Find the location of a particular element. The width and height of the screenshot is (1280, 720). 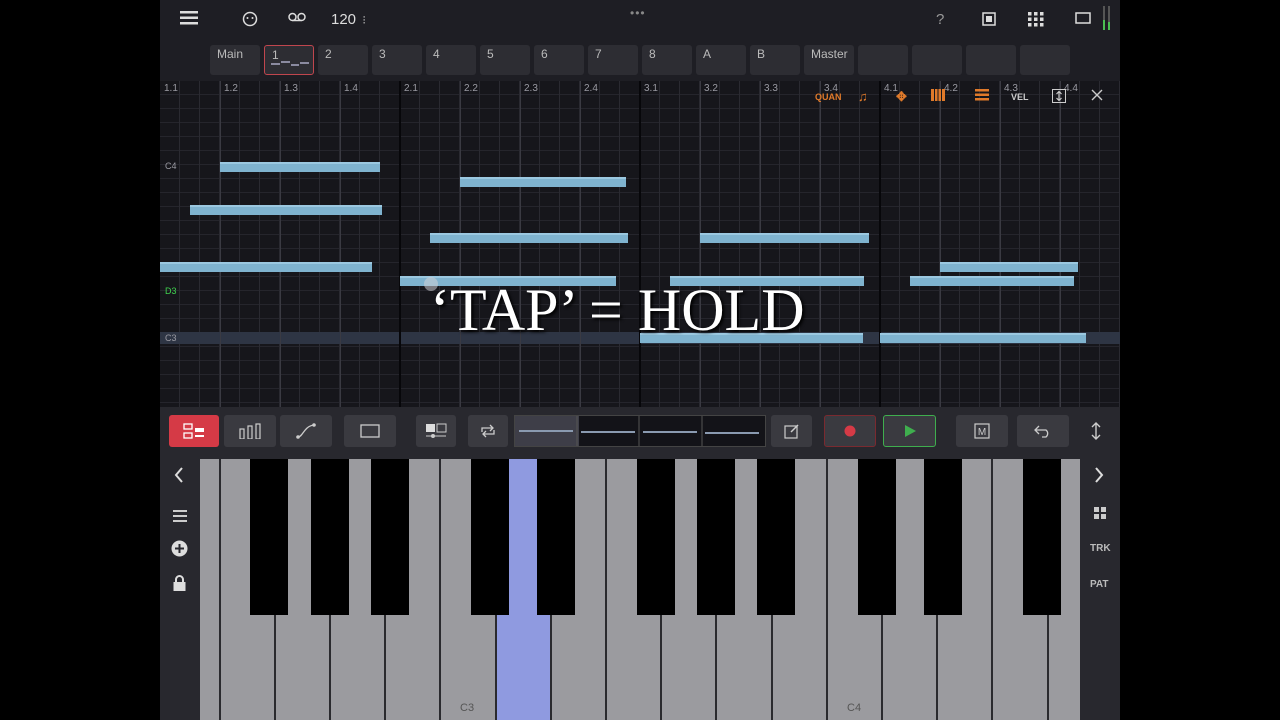

slot-8: 8 is located at coordinates (667, 60).